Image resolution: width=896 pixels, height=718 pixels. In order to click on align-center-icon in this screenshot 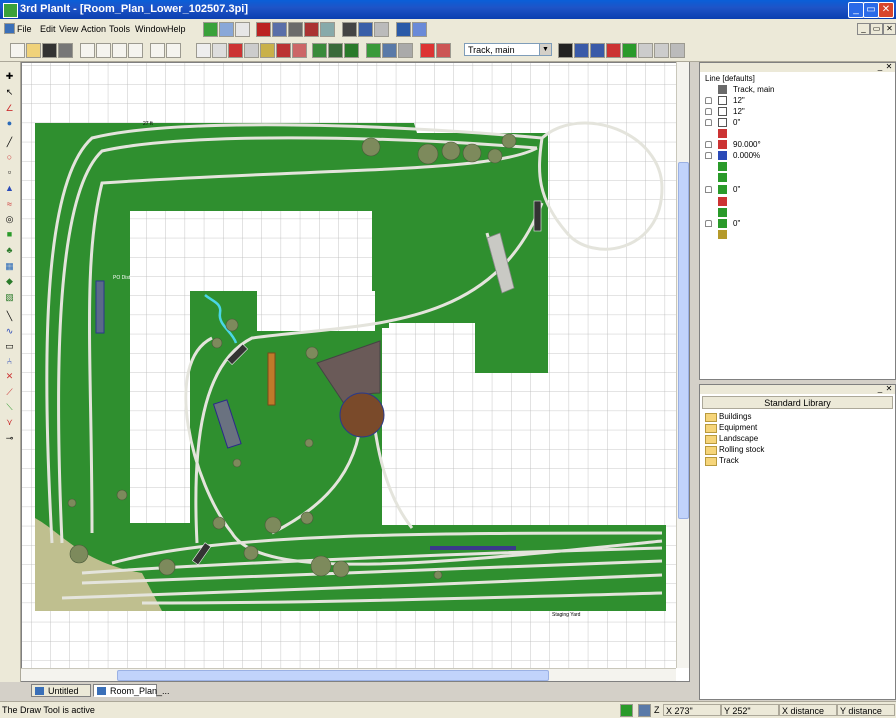, I will do `click(597, 50)`.